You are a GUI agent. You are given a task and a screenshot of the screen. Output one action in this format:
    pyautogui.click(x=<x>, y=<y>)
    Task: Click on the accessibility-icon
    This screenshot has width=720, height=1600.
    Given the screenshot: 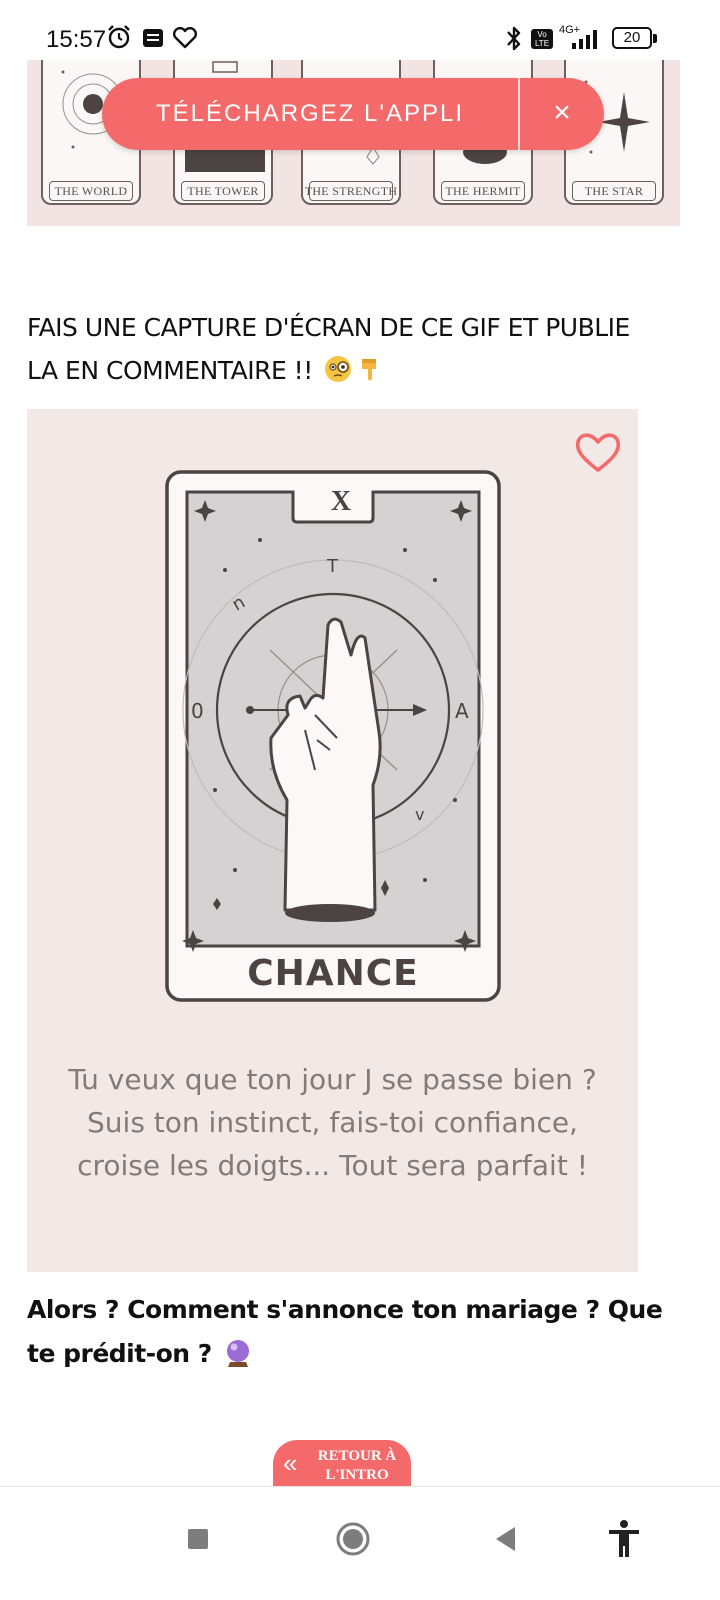 What is the action you would take?
    pyautogui.click(x=624, y=1538)
    